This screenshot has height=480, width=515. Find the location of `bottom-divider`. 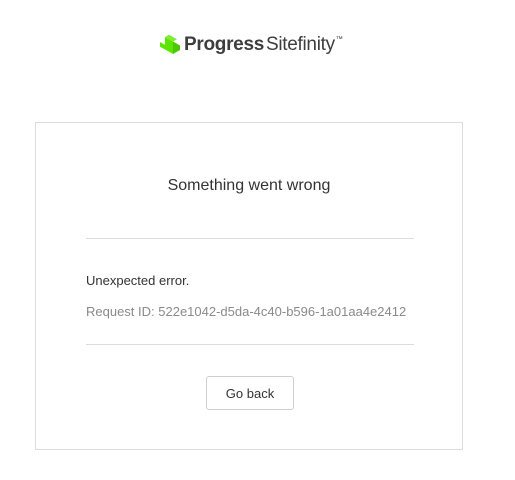

bottom-divider is located at coordinates (250, 344).